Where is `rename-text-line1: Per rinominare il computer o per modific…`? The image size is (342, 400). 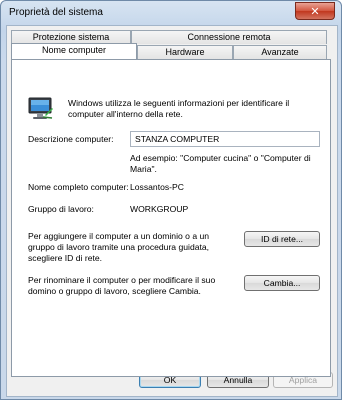
rename-text-line1: Per rinominare il computer o per modific… is located at coordinates (122, 280).